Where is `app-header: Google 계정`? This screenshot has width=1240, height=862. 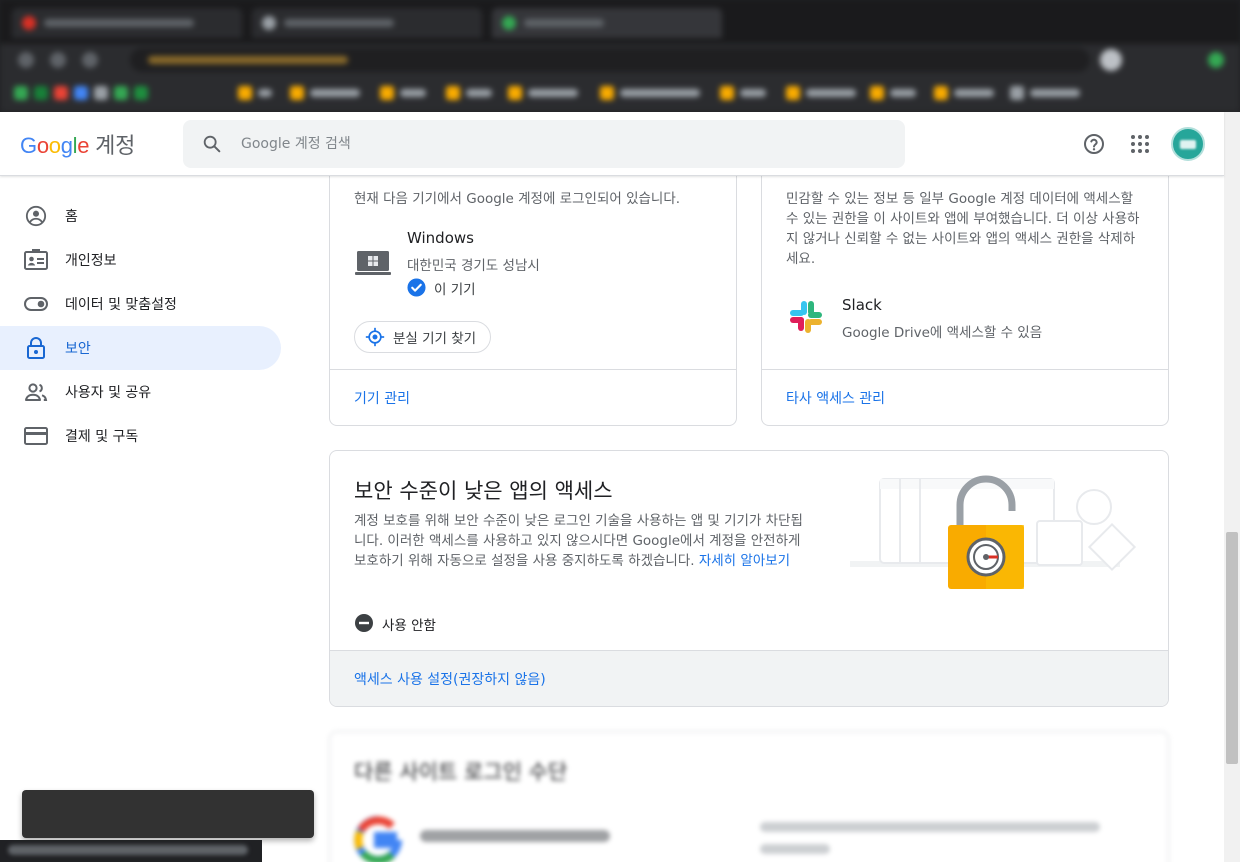
app-header: Google 계정 is located at coordinates (612, 144).